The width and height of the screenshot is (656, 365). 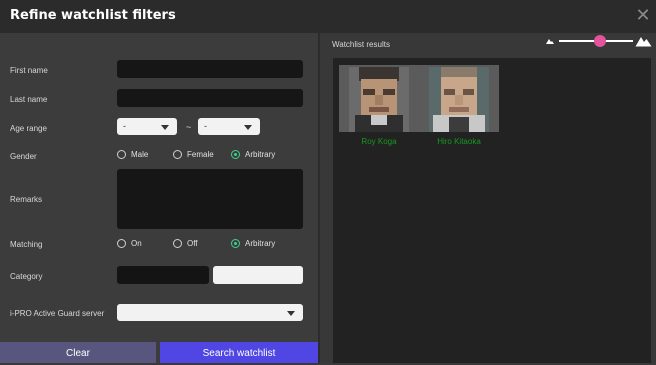 What do you see at coordinates (239, 352) in the screenshot?
I see `search-watchlist-button: Search watchlist` at bounding box center [239, 352].